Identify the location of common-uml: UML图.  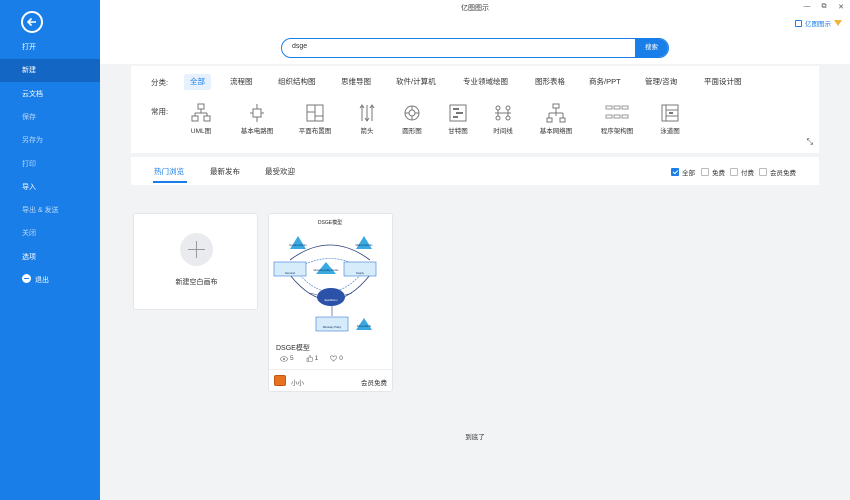
(201, 119).